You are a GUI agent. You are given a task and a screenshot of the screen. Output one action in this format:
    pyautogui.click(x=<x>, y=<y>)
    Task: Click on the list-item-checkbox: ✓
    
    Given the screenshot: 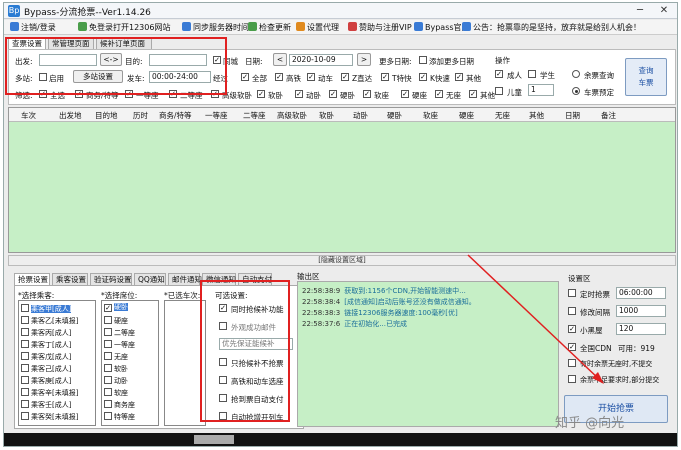 What is the action you would take?
    pyautogui.click(x=108, y=308)
    